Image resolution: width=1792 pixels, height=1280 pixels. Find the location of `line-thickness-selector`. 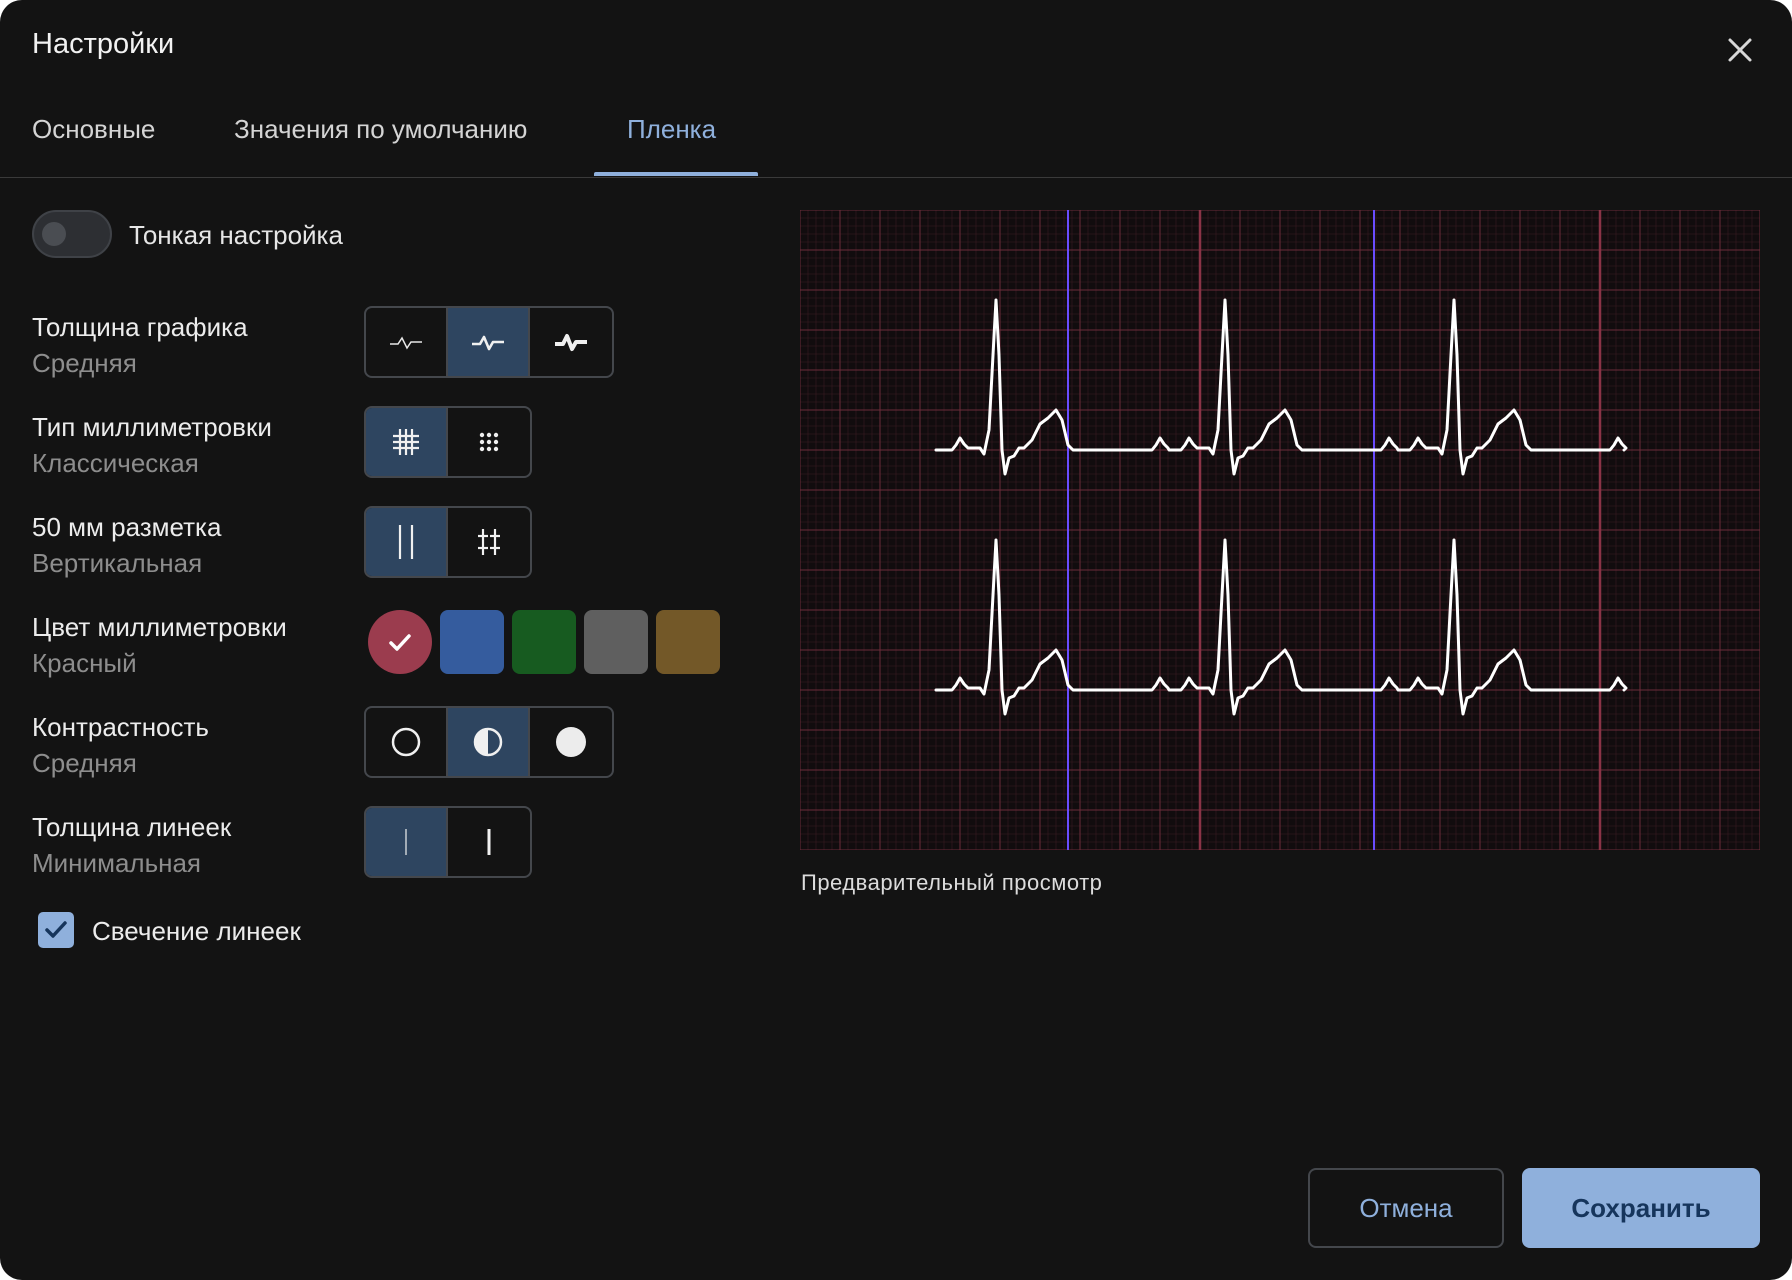

line-thickness-selector is located at coordinates (489, 342).